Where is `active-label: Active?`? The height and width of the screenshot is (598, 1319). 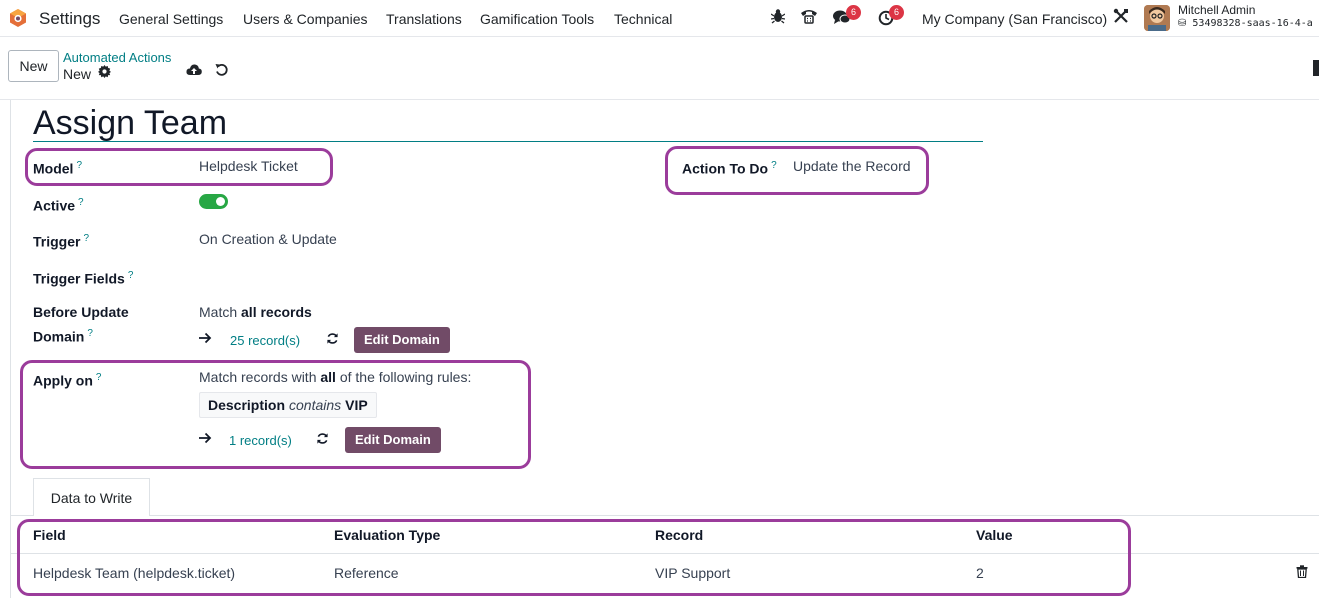 active-label: Active? is located at coordinates (58, 205).